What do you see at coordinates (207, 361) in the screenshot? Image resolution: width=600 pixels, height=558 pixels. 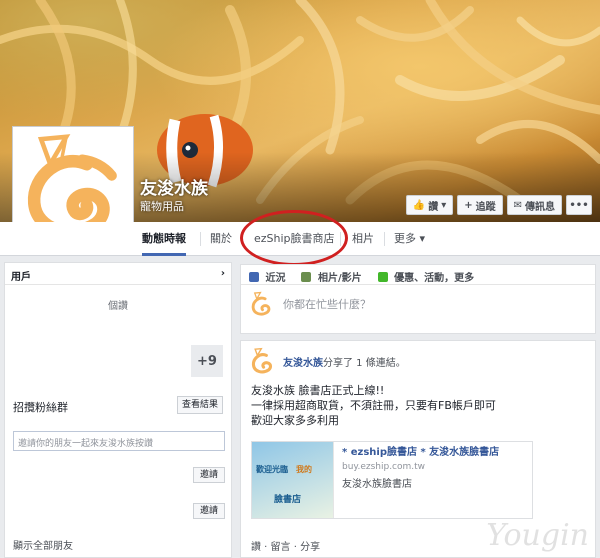 I see `more-friends-badge: +9` at bounding box center [207, 361].